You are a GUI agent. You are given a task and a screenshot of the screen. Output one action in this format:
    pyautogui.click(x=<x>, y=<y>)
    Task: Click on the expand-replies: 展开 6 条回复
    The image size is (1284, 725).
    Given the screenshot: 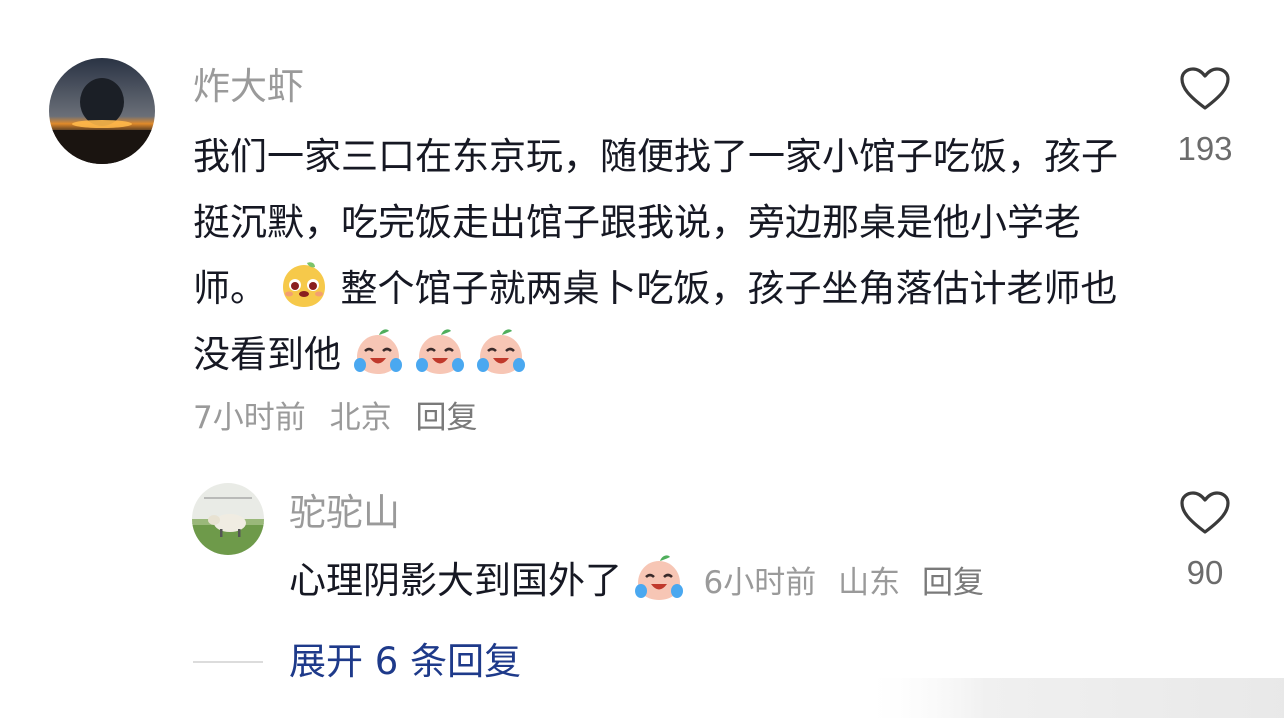 What is the action you would take?
    pyautogui.click(x=357, y=662)
    